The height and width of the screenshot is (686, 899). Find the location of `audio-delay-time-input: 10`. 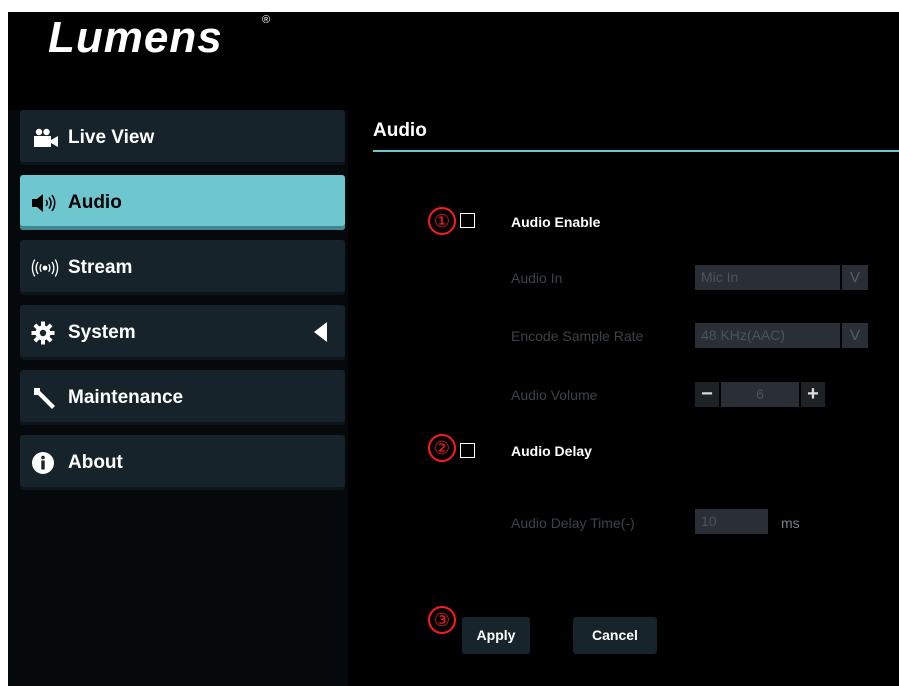

audio-delay-time-input: 10 is located at coordinates (731, 521).